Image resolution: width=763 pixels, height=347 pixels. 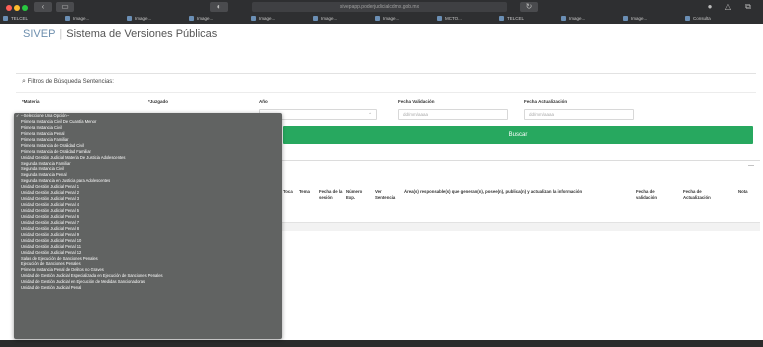 What do you see at coordinates (53, 145) in the screenshot?
I see `dropdown-option-label: Primera Instancia de Oralidad Civil` at bounding box center [53, 145].